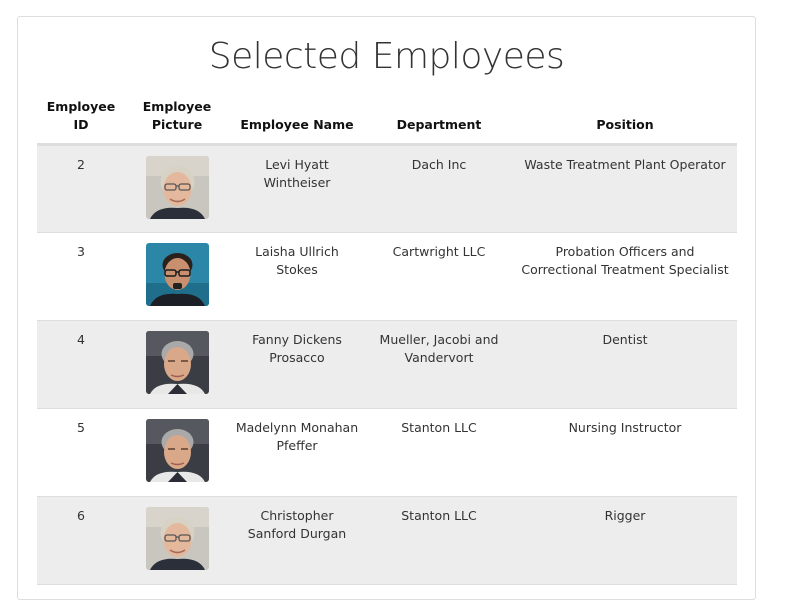  Describe the element at coordinates (386, 56) in the screenshot. I see `page-title: Selected Employees` at that location.